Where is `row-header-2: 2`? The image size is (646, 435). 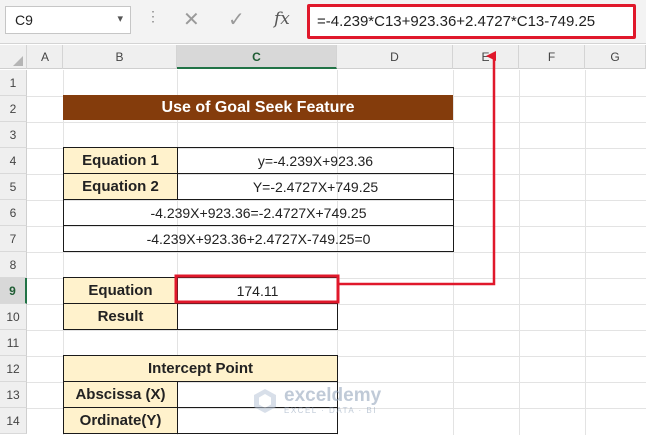
row-header-2: 2 is located at coordinates (13, 109).